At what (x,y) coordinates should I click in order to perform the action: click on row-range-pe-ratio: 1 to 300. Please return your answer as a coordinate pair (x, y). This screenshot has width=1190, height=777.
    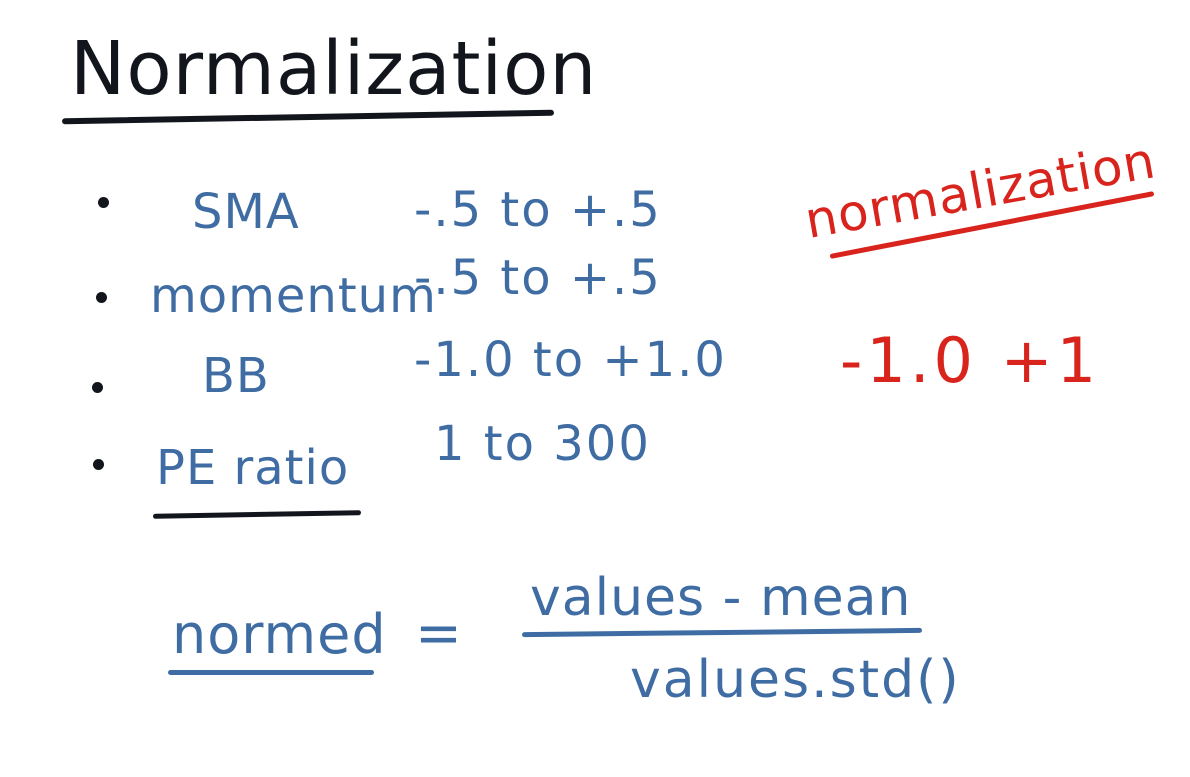
    Looking at the image, I should click on (542, 444).